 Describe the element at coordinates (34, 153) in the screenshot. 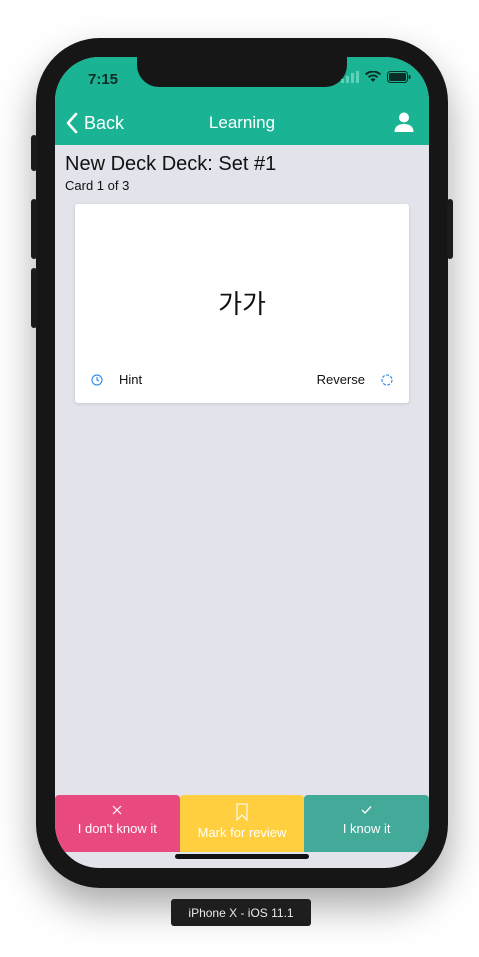

I see `side-button-mute` at that location.